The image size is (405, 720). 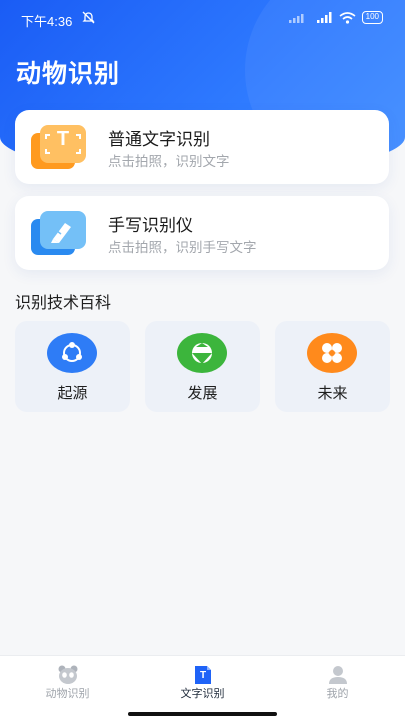 I want to click on section-title: 识别技术百科, so click(x=63, y=302).